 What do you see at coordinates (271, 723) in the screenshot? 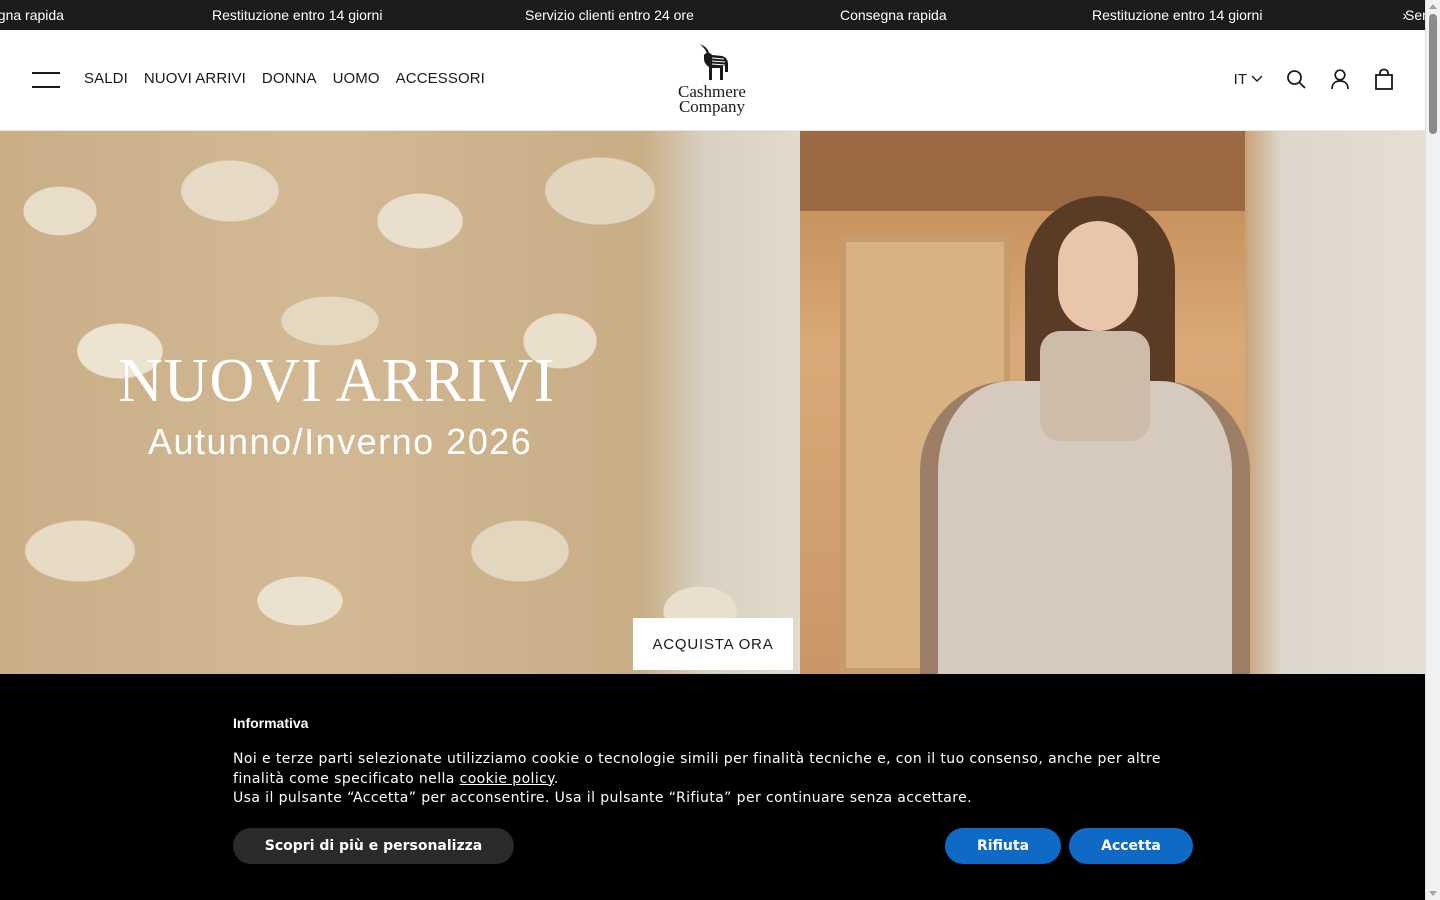
I see `cookie-title: Informativa` at bounding box center [271, 723].